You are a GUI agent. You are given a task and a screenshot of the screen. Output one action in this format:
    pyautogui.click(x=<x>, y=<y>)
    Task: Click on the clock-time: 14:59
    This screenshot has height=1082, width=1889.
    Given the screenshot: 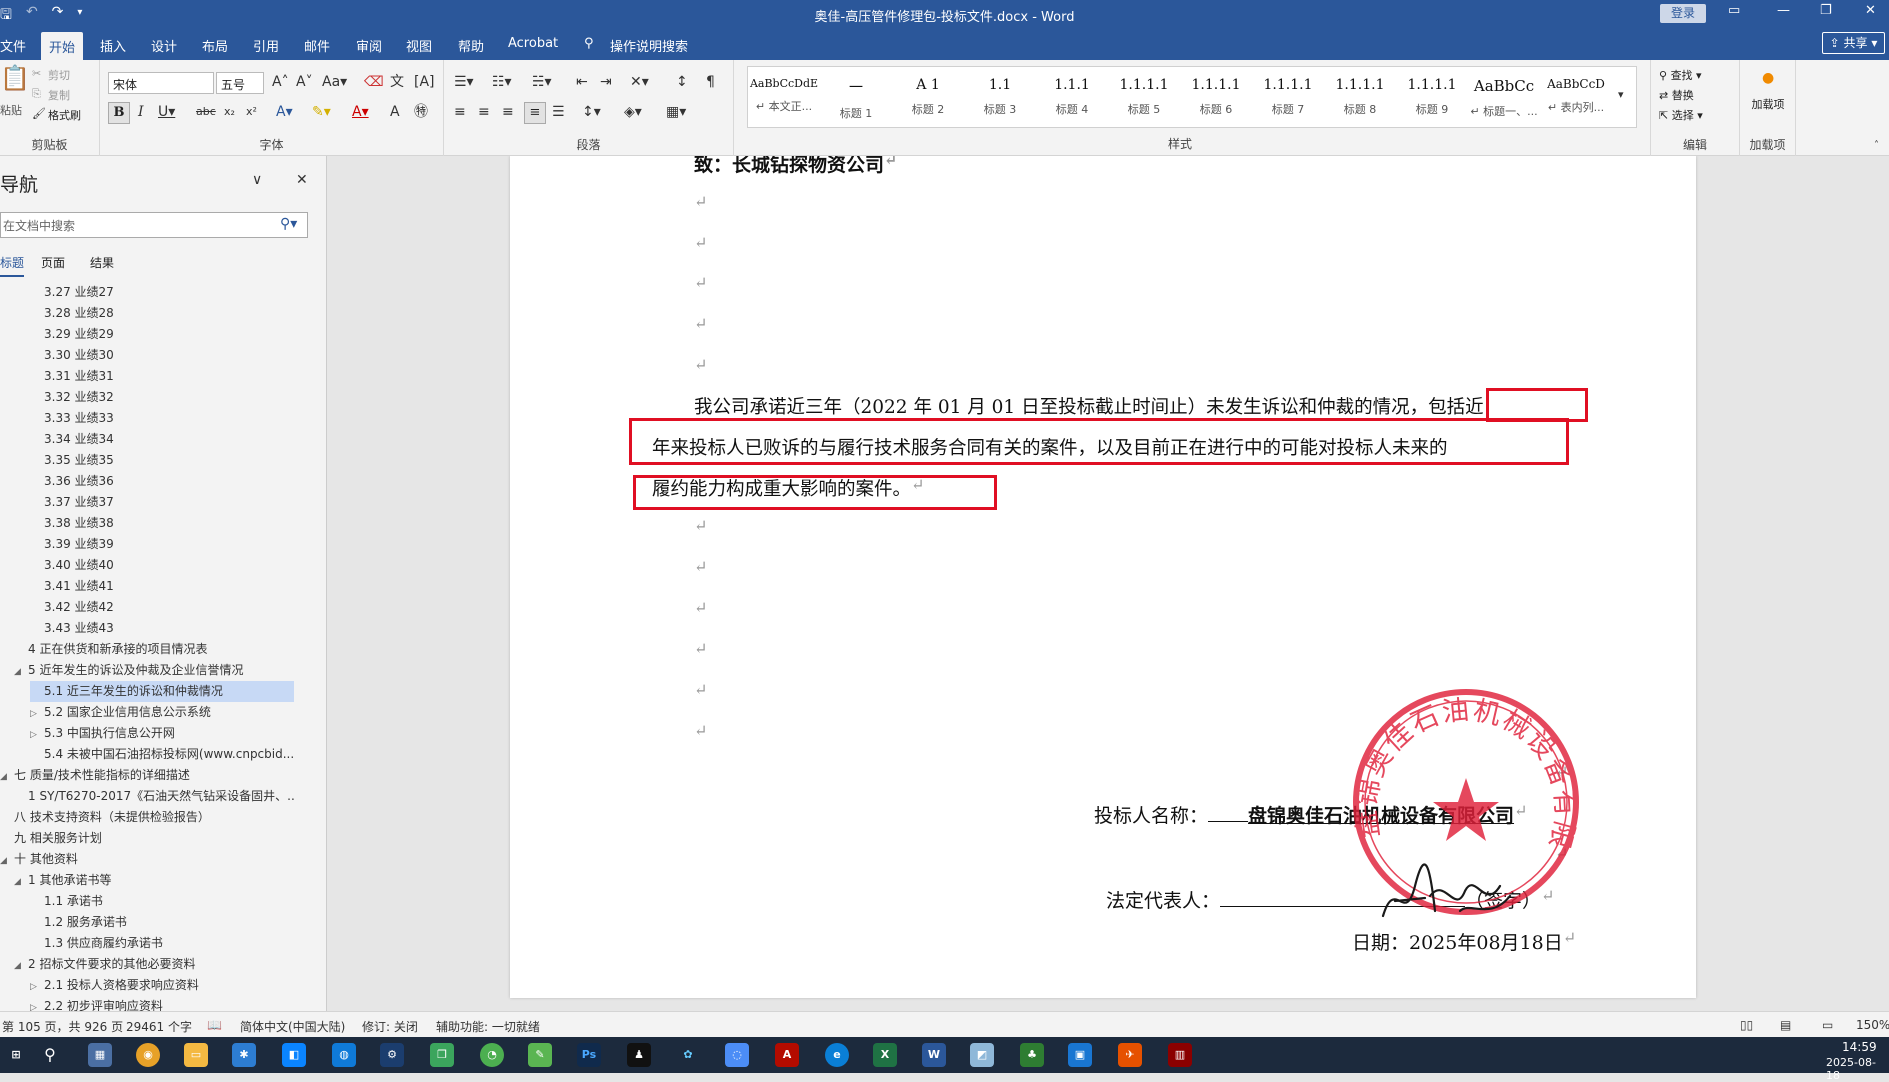 What is the action you would take?
    pyautogui.click(x=1859, y=1047)
    